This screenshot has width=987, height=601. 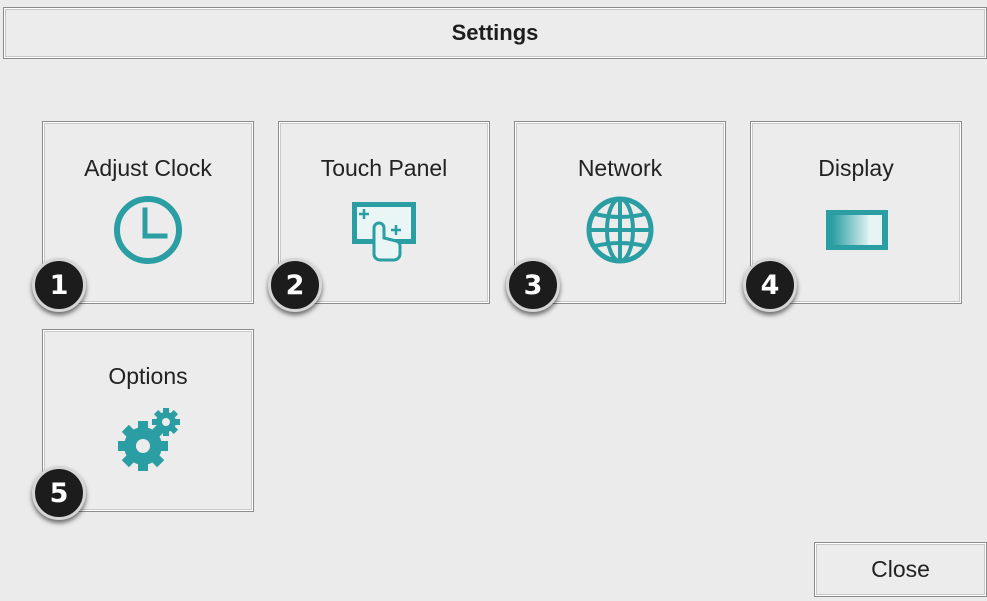 What do you see at coordinates (620, 168) in the screenshot?
I see `tile-label: Network` at bounding box center [620, 168].